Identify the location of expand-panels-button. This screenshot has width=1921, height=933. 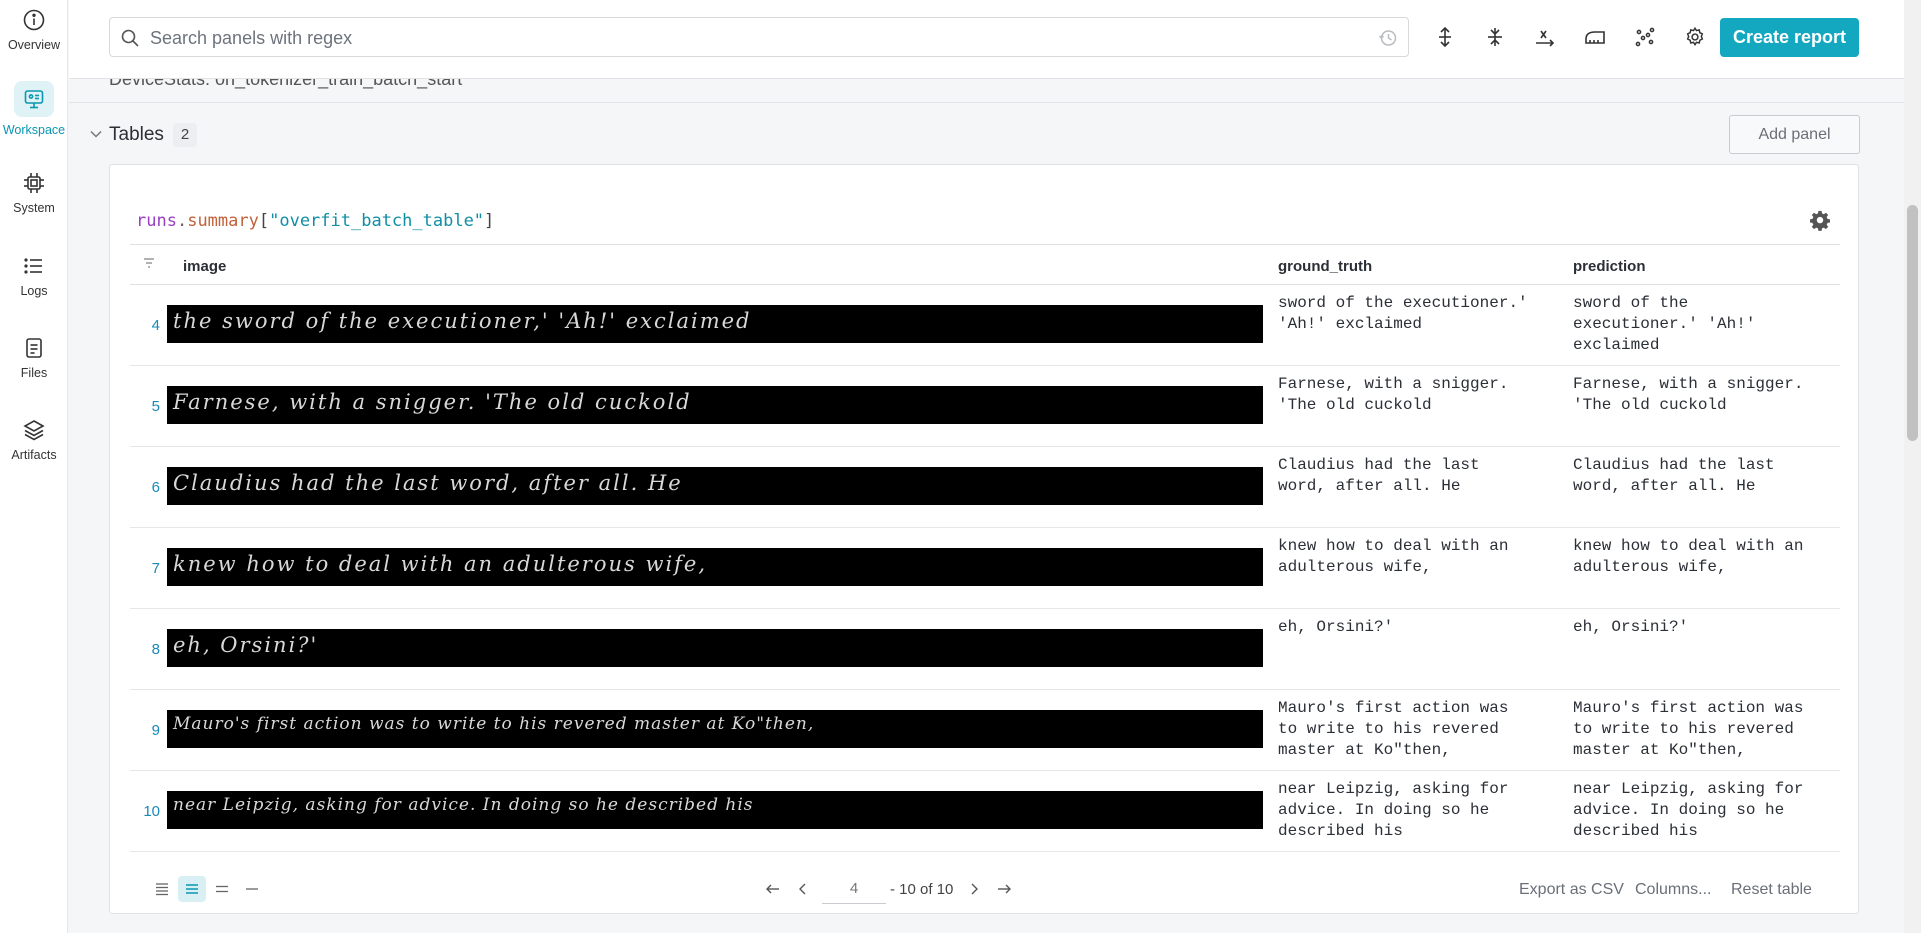
(1445, 37).